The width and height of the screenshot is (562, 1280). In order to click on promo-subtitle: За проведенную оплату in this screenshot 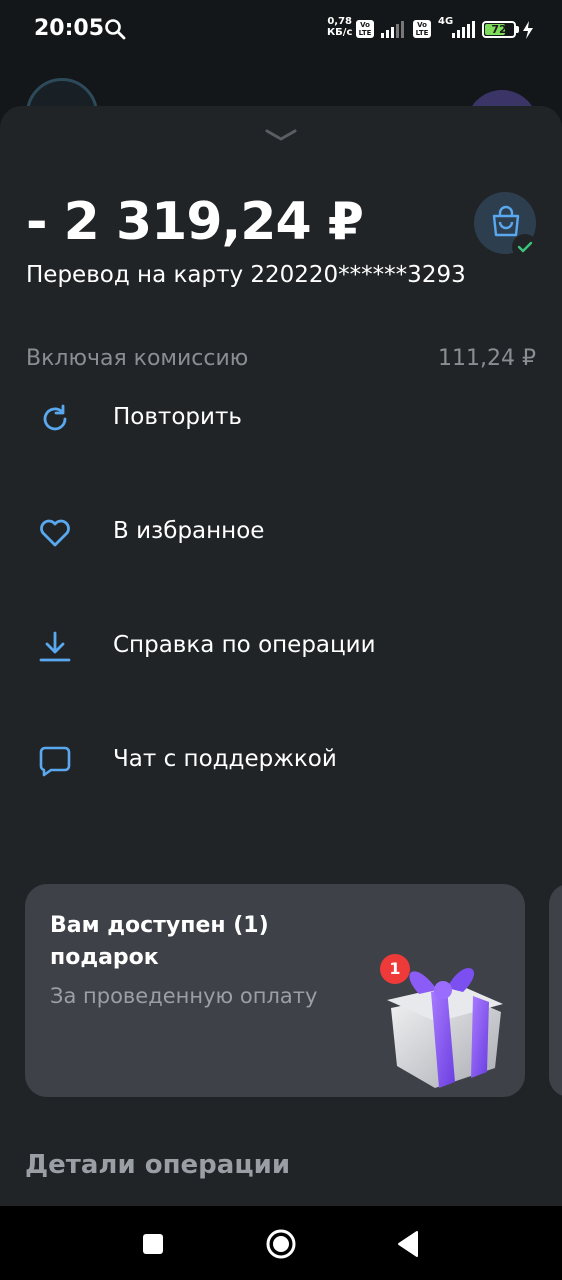, I will do `click(184, 996)`.